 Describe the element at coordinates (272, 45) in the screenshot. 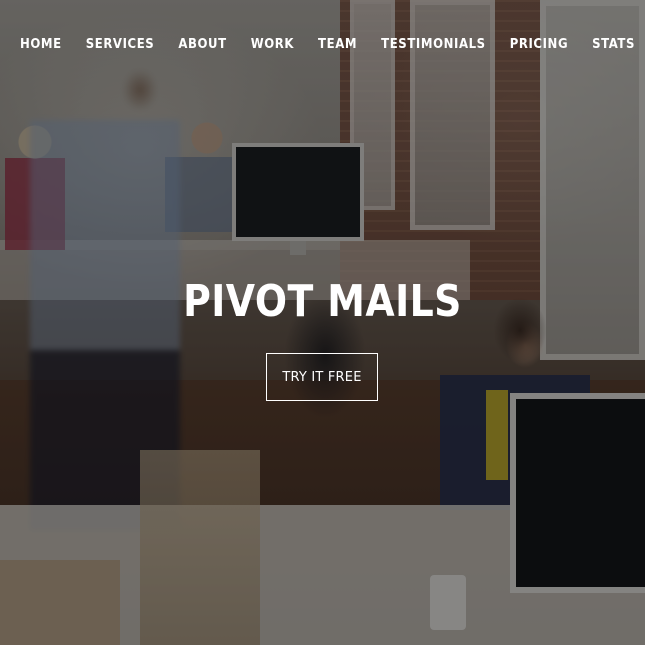

I see `nav-item-work: WORK` at that location.